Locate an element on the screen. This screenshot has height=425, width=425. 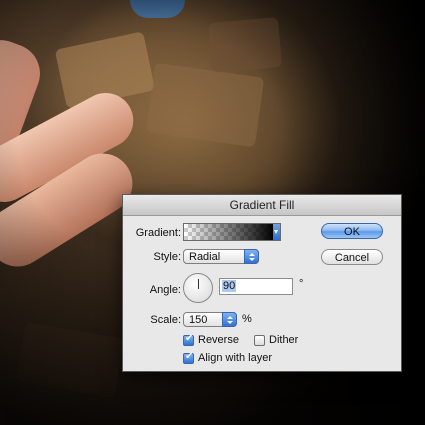
dialog-title: Gradient Fill is located at coordinates (262, 205).